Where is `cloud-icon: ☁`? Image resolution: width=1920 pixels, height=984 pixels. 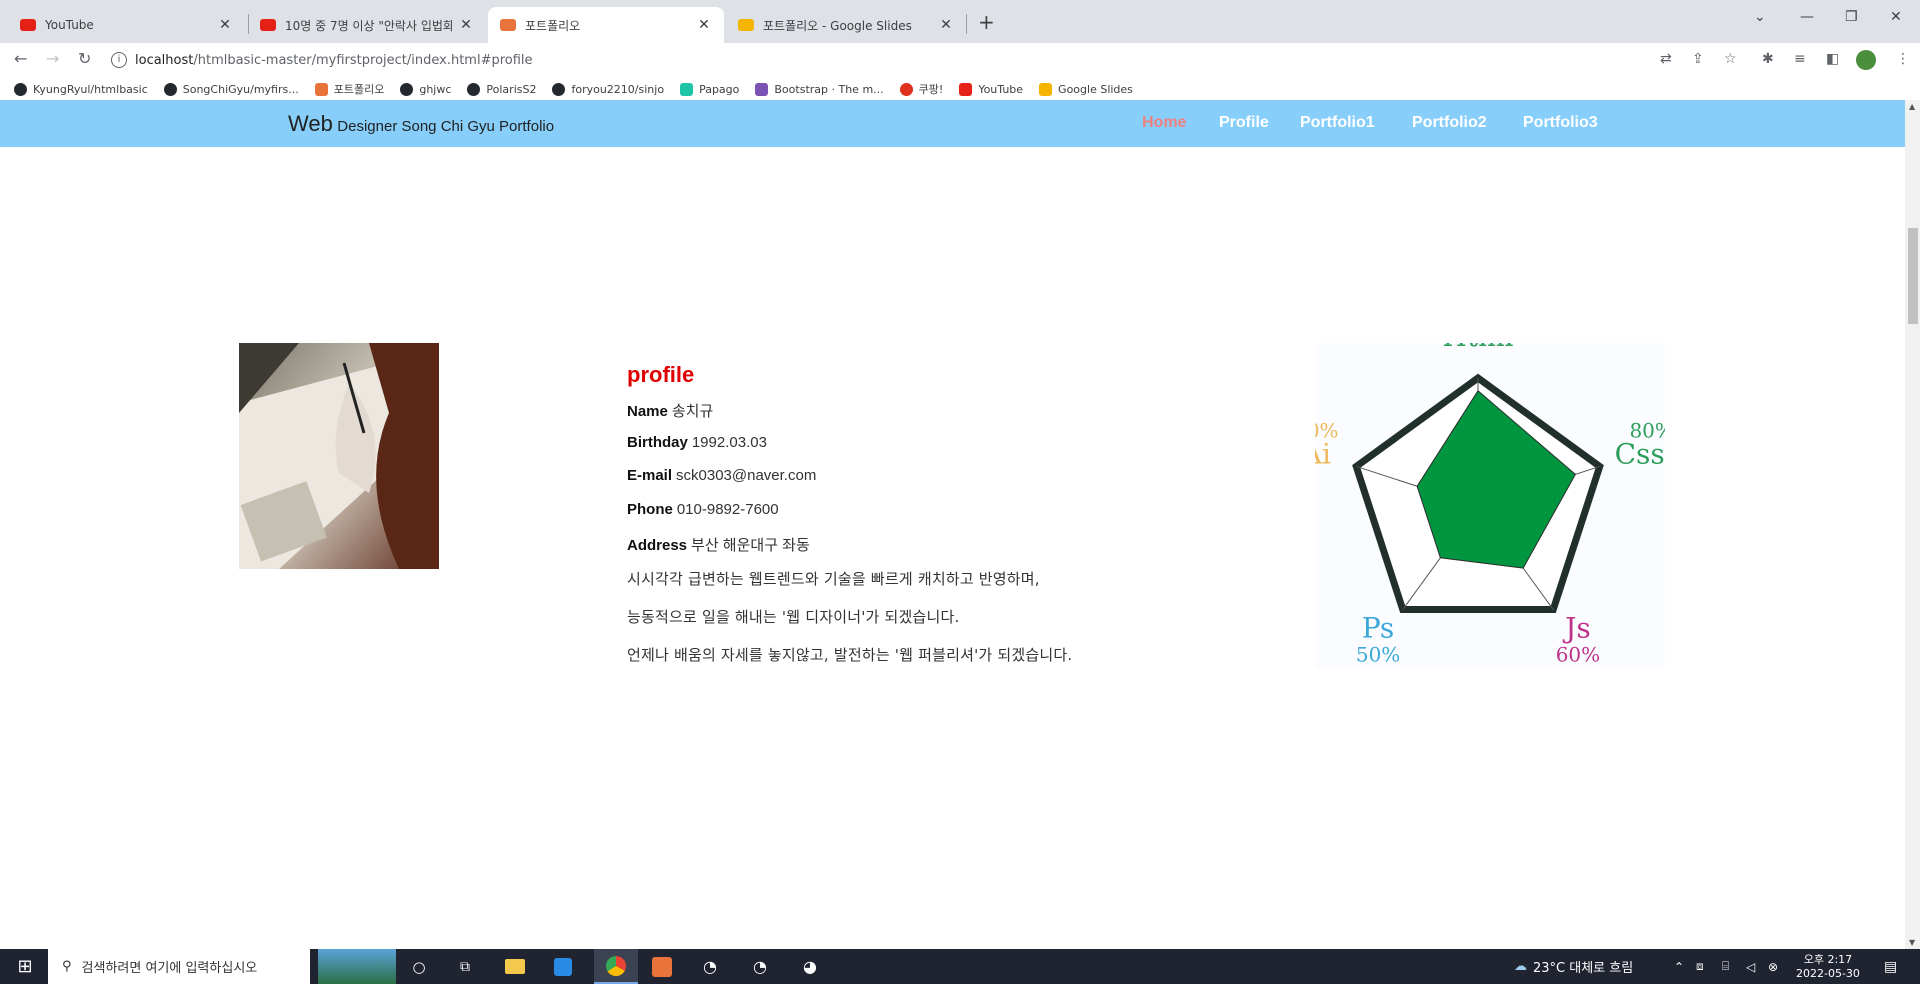 cloud-icon: ☁ is located at coordinates (1520, 966).